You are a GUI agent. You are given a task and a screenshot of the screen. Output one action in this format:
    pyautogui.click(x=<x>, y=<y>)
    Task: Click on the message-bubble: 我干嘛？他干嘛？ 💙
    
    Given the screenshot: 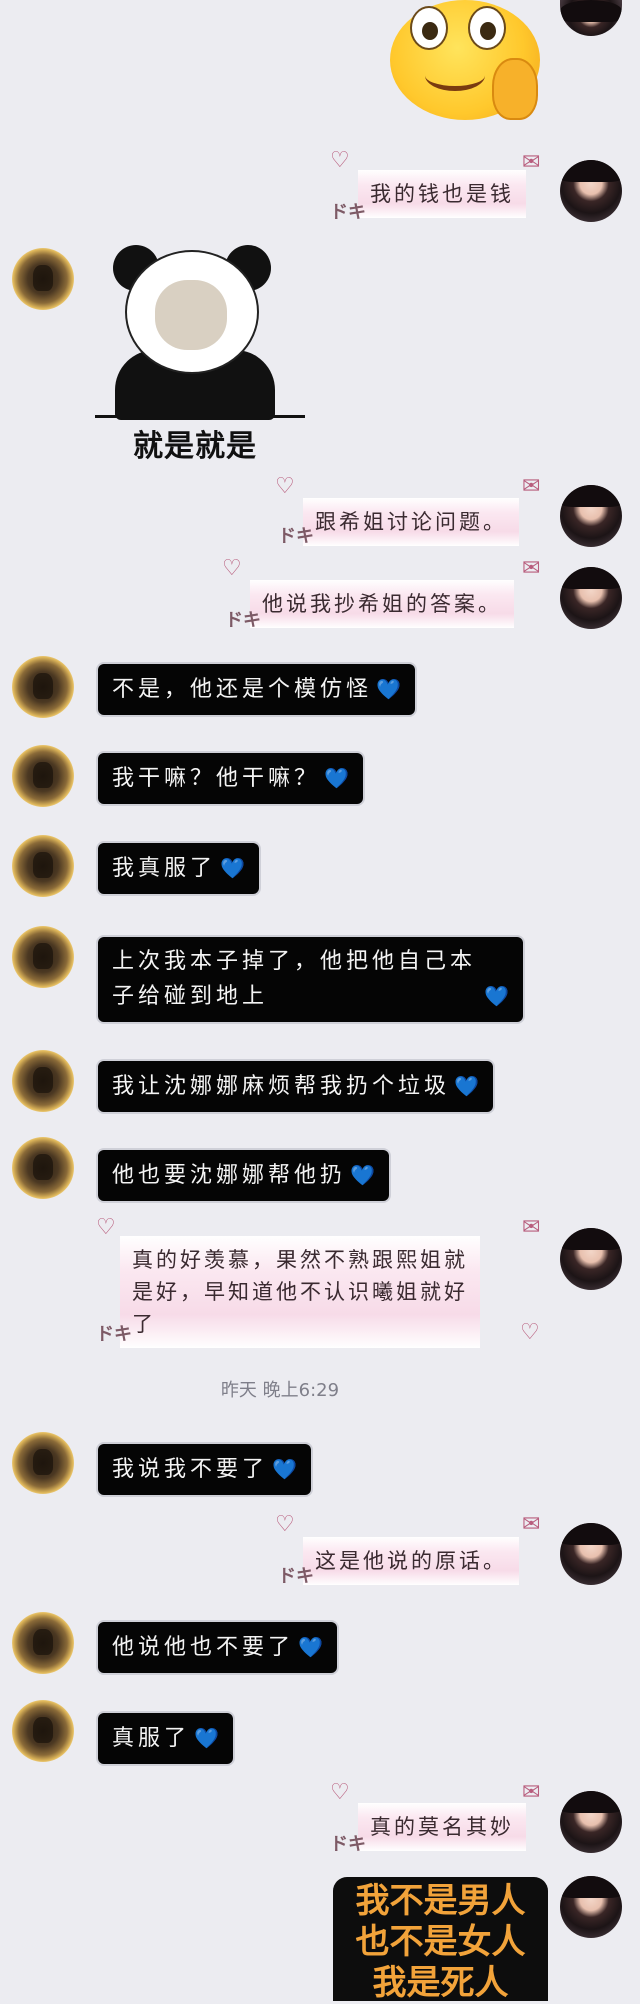 What is the action you would take?
    pyautogui.click(x=230, y=778)
    